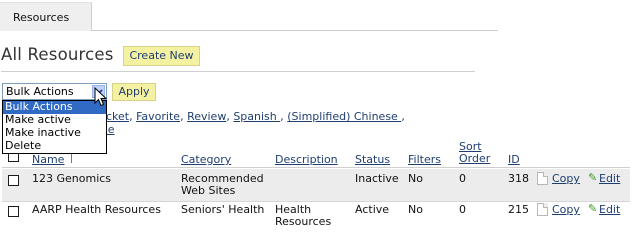 This screenshot has width=632, height=240. What do you see at coordinates (518, 178) in the screenshot?
I see `cell-id: 318` at bounding box center [518, 178].